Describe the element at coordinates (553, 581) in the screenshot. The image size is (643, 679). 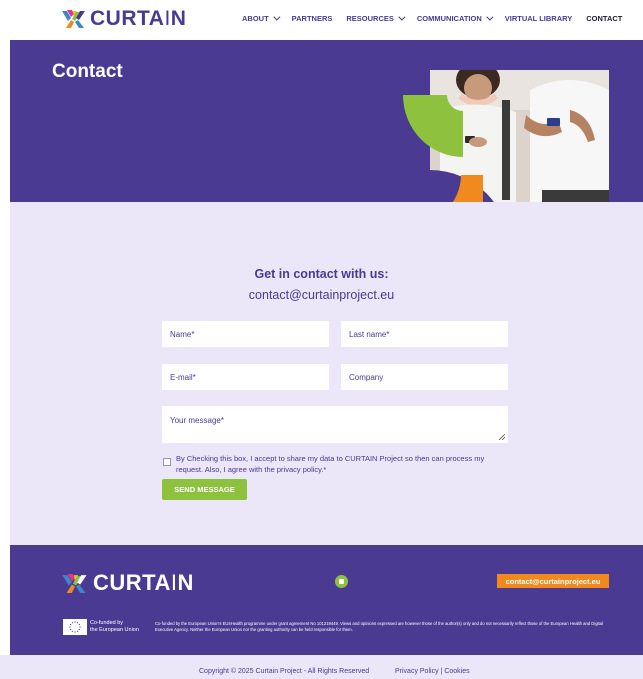
I see `footer-email-button: contact@curtainproject.eu` at that location.